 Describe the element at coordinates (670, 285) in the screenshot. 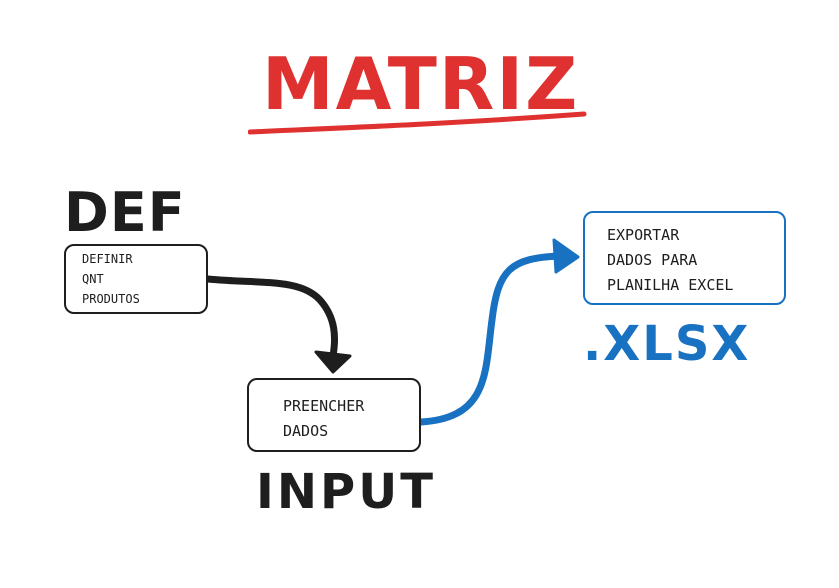

I see `export-line-3: PLANILHA EXCEL` at that location.